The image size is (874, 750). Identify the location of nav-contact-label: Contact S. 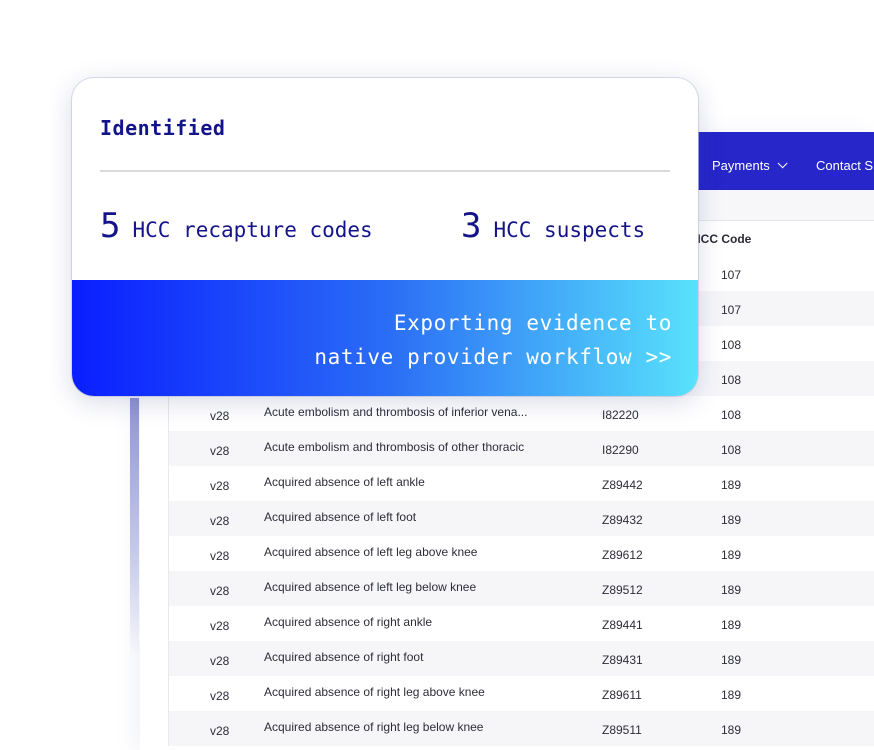
(845, 165).